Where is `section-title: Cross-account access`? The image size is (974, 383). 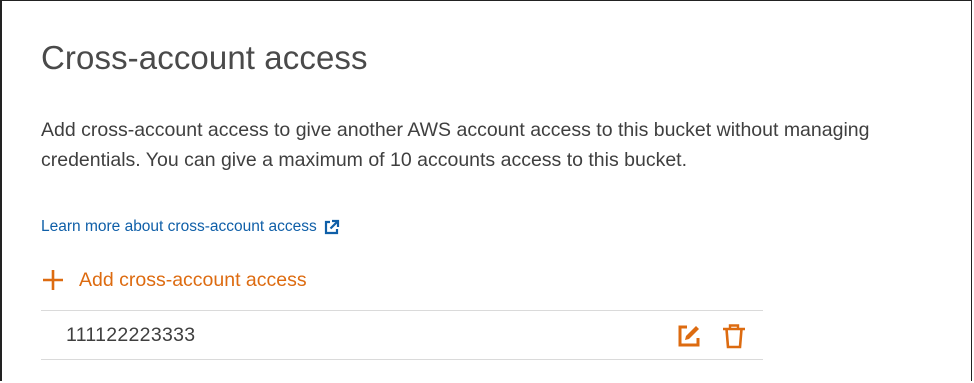
section-title: Cross-account access is located at coordinates (204, 57).